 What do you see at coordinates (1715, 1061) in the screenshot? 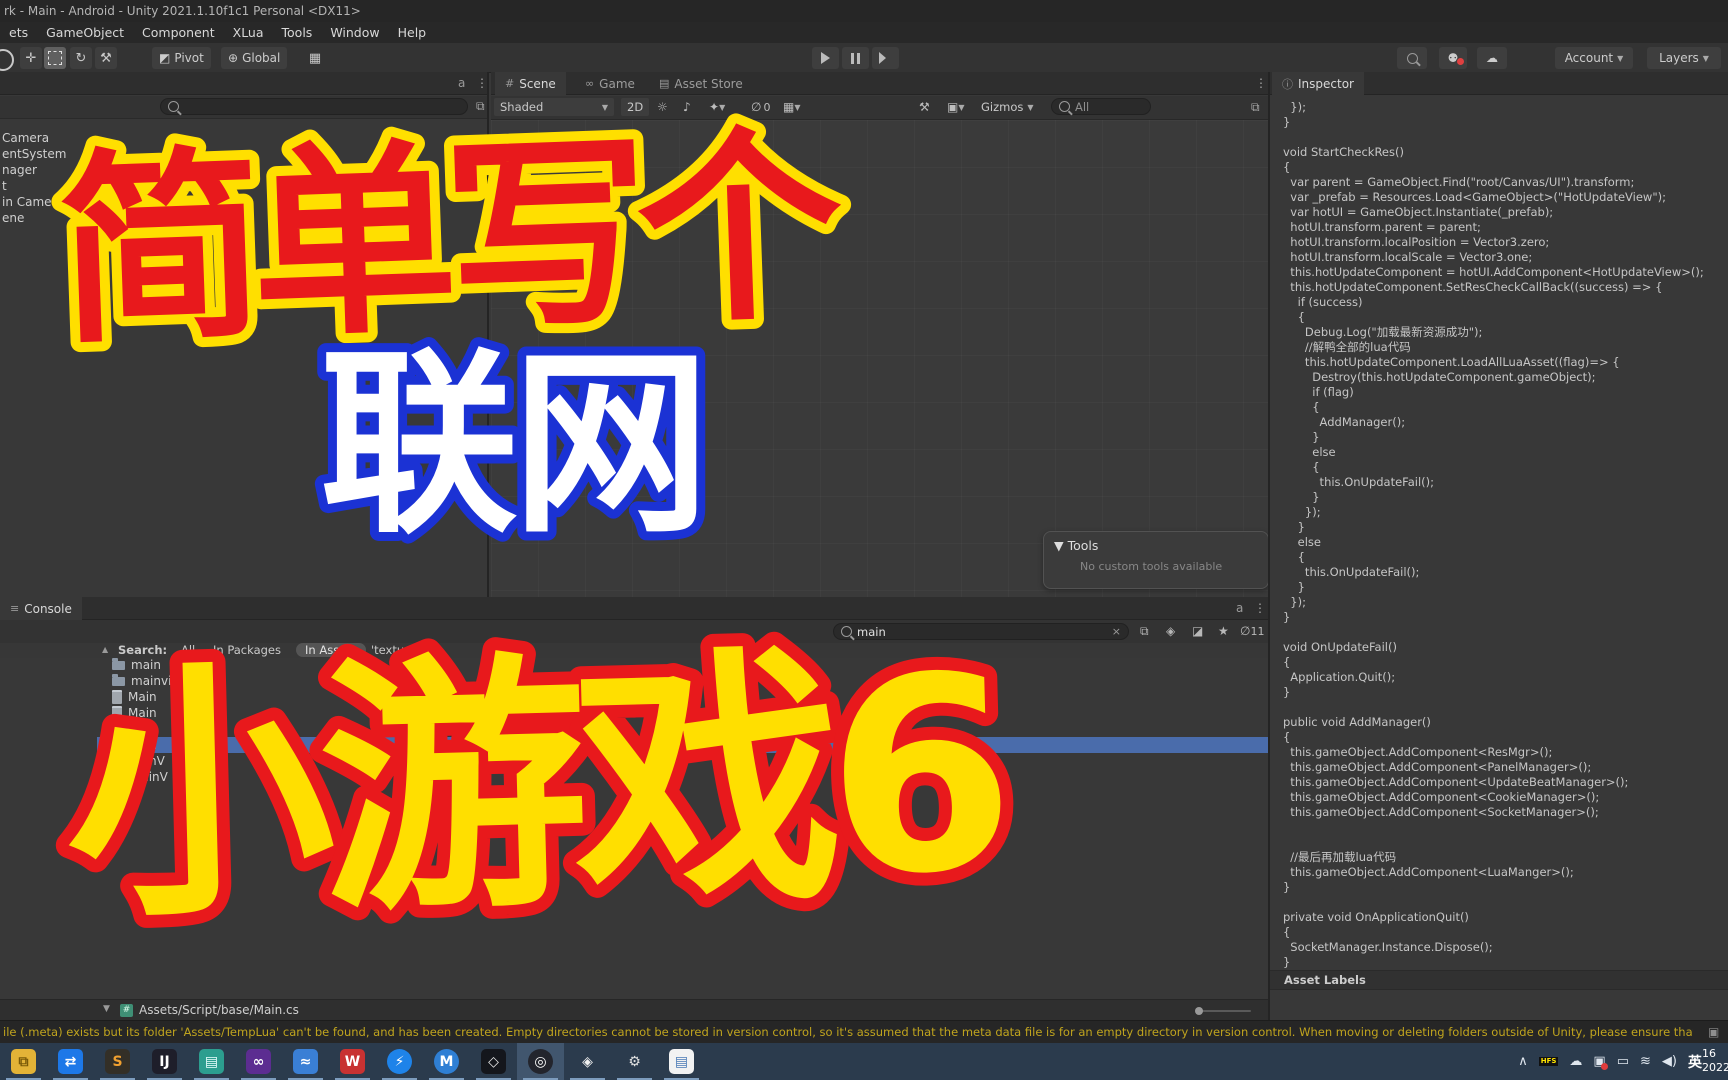
I see `taskbar-clock: 16 2022` at bounding box center [1715, 1061].